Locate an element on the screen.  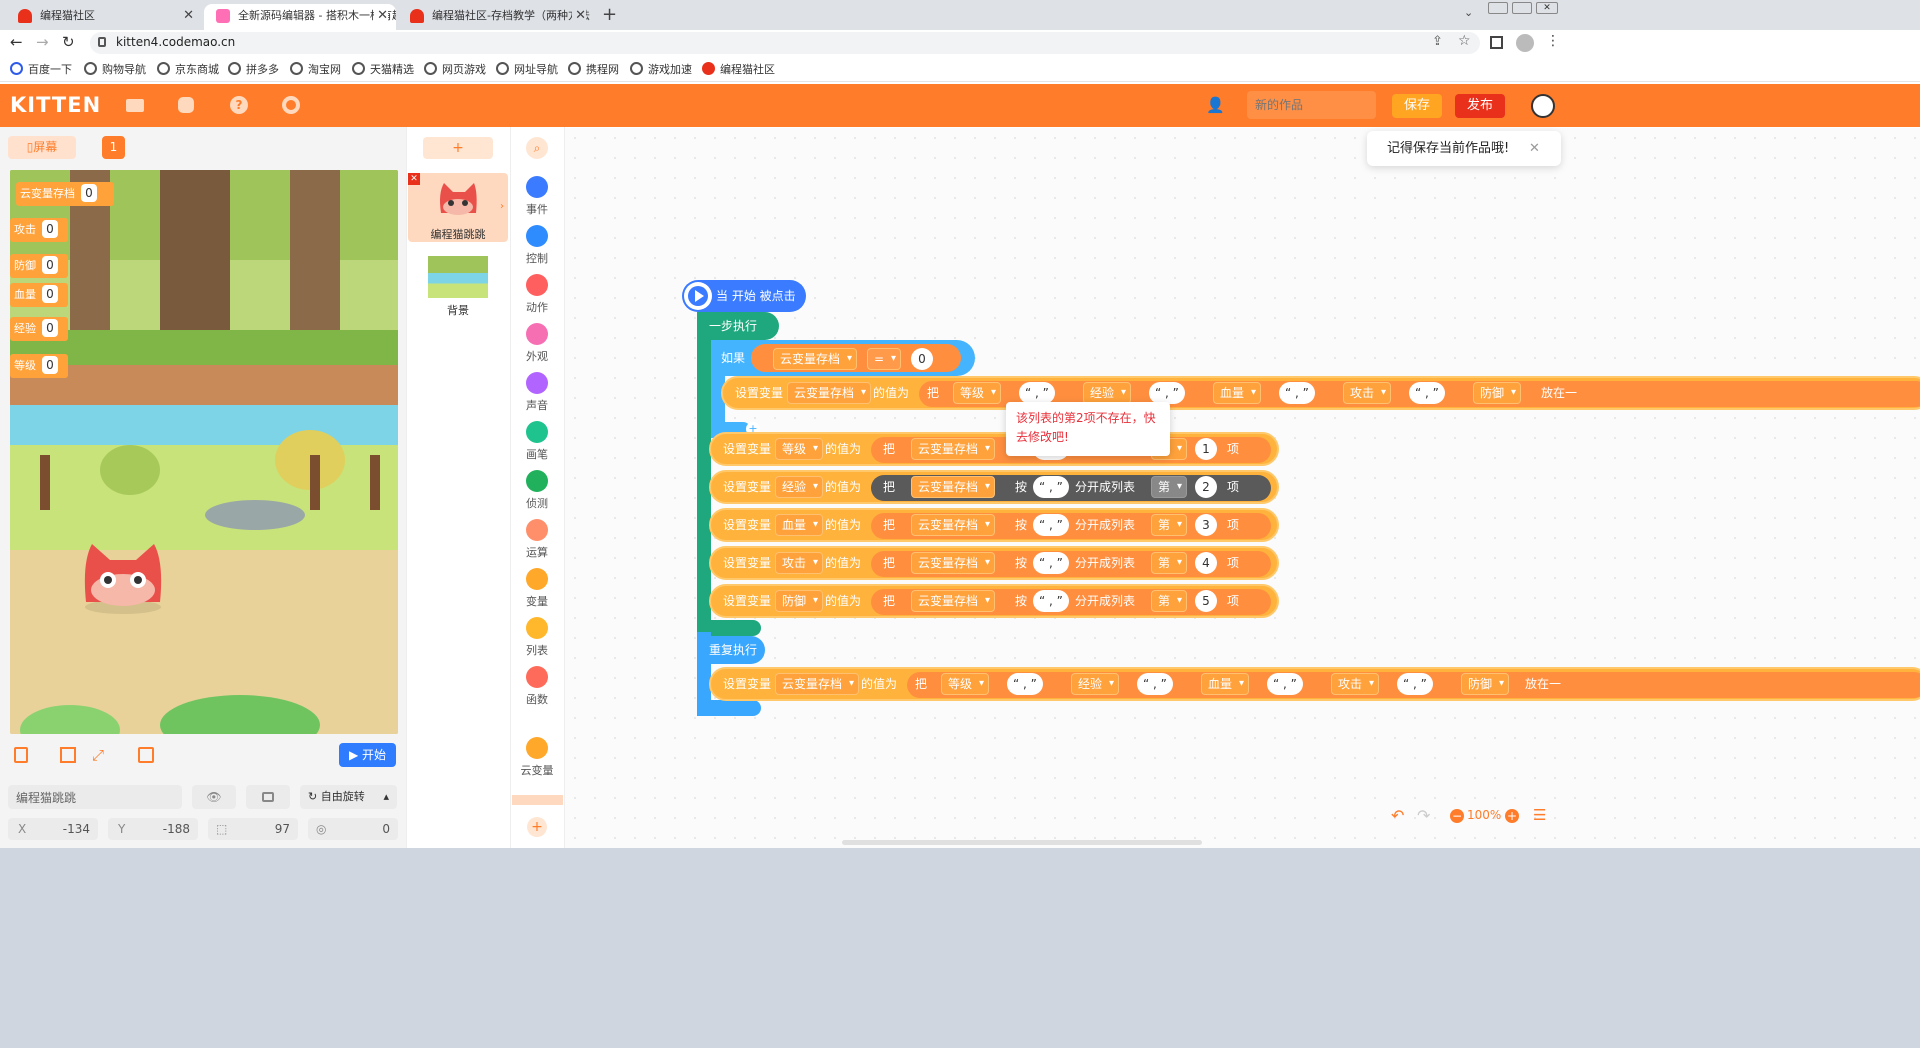
search-icon: ⌕ is located at coordinates (537, 148).